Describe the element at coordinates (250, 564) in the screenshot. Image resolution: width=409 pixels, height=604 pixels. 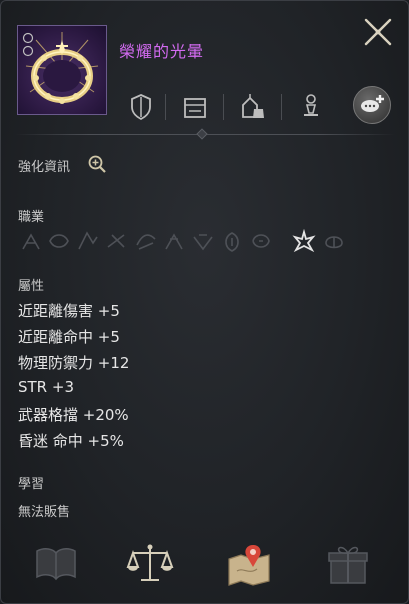
I see `map-pin-icon` at that location.